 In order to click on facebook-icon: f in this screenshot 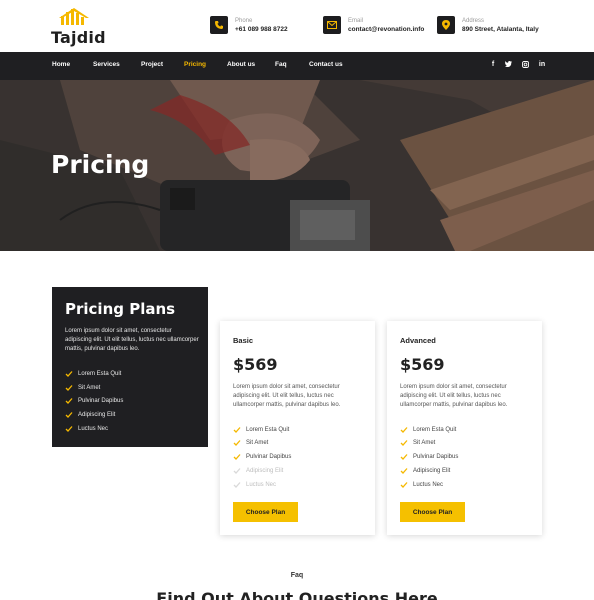, I will do `click(493, 64)`.